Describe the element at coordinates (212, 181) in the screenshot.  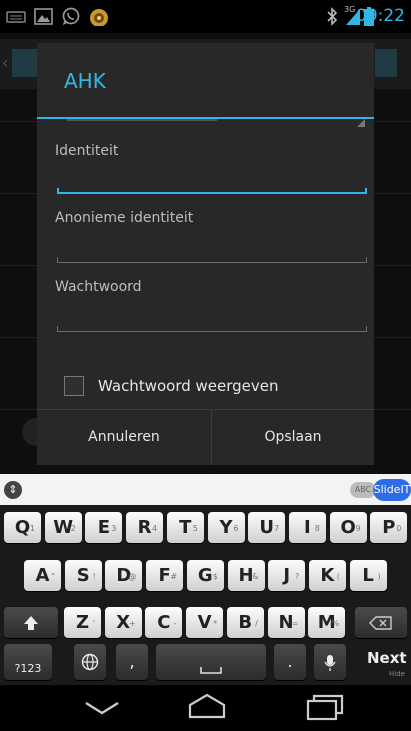
I see `identity-input` at that location.